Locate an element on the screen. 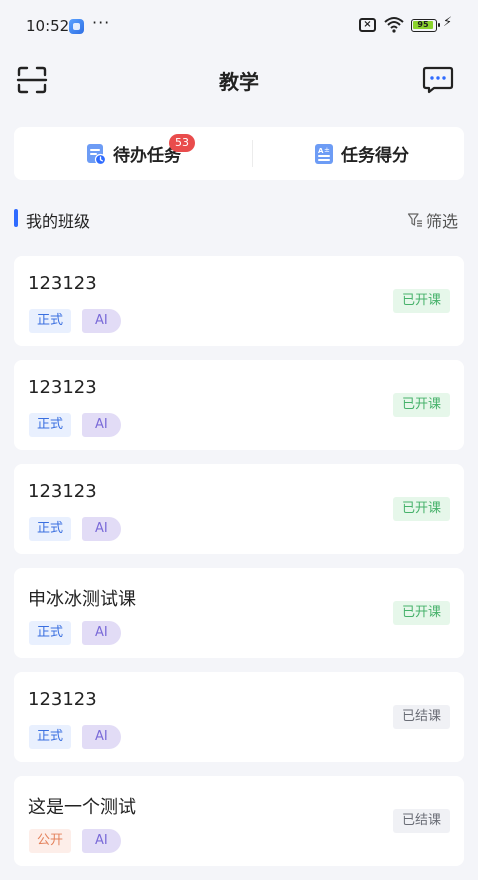 The width and height of the screenshot is (478, 880). class-card: 123123 正式 AI 已结课 is located at coordinates (239, 717).